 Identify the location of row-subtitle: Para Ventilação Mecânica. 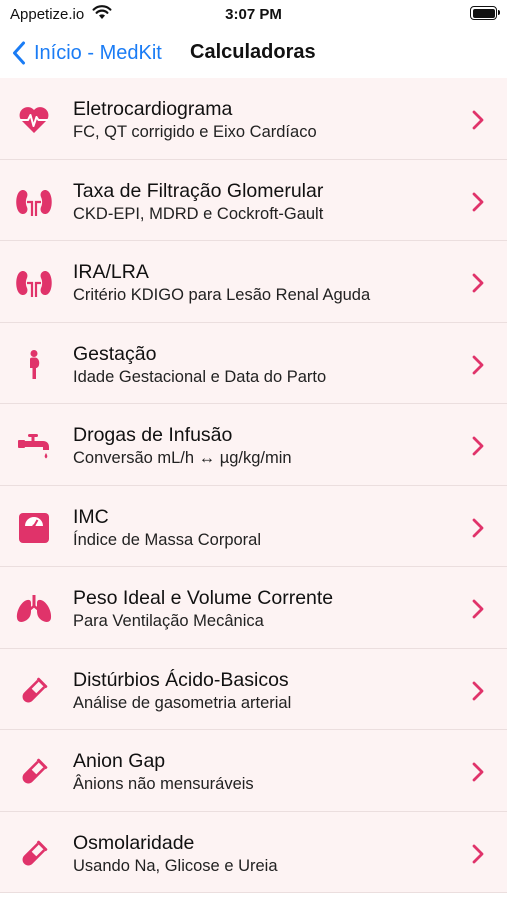
(168, 621).